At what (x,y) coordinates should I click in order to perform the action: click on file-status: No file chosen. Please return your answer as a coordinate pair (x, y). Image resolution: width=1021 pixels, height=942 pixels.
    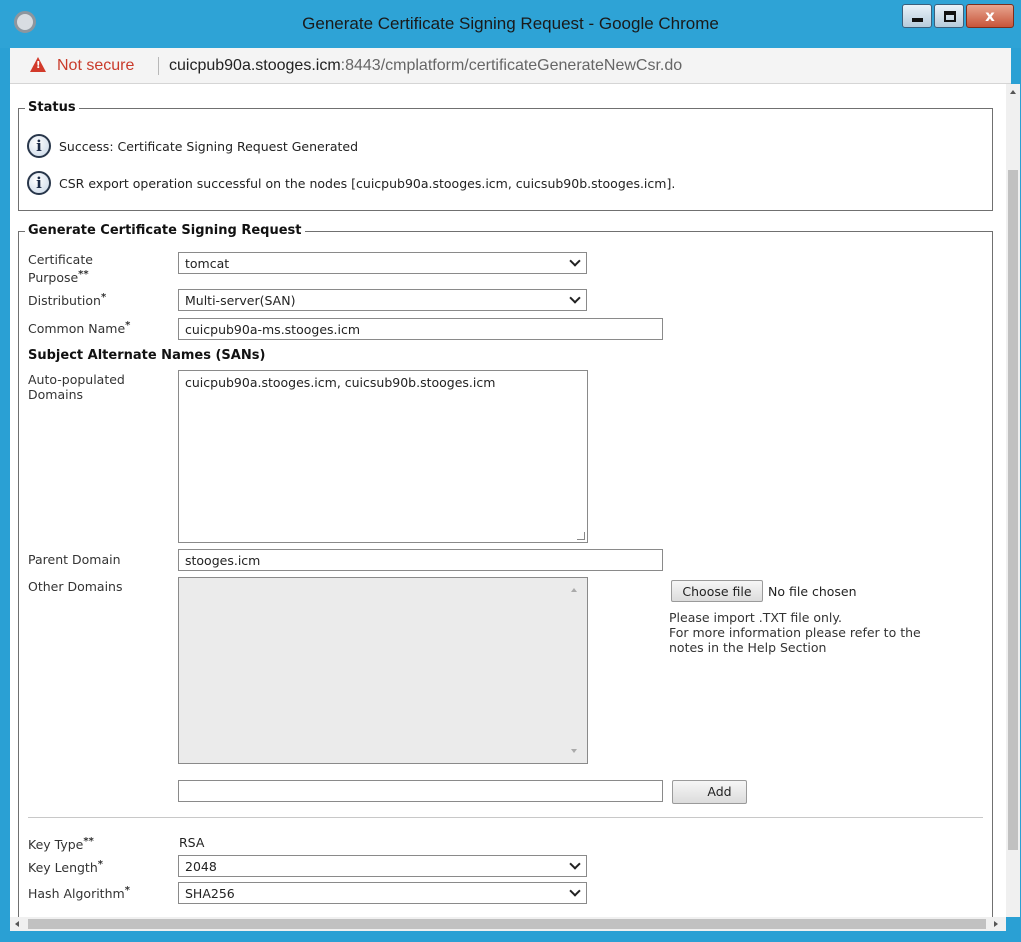
    Looking at the image, I should click on (812, 591).